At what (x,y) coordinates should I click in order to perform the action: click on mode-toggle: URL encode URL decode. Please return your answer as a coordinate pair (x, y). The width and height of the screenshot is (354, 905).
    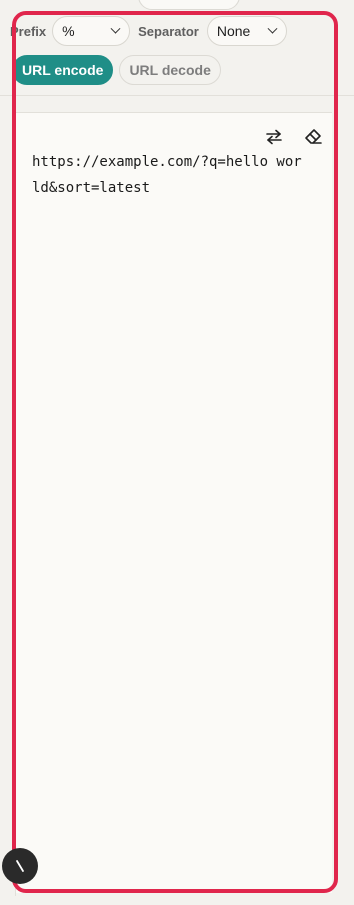
    Looking at the image, I should click on (116, 70).